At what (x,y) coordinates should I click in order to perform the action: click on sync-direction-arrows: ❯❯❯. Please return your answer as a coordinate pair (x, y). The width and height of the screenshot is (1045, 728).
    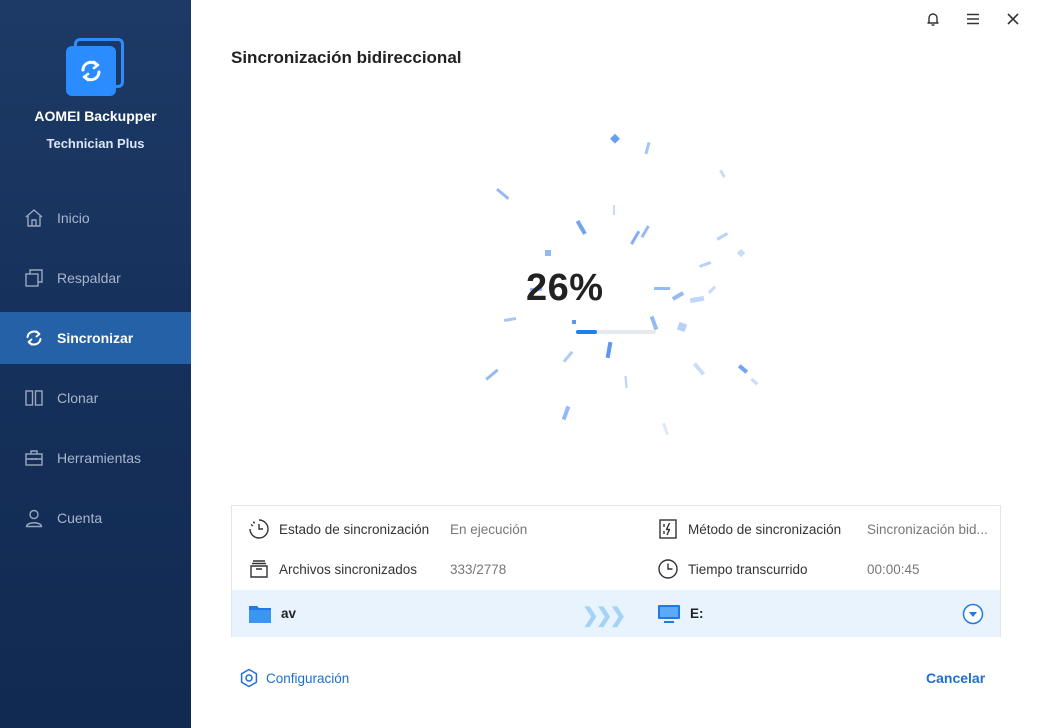
    Looking at the image, I should click on (604, 616).